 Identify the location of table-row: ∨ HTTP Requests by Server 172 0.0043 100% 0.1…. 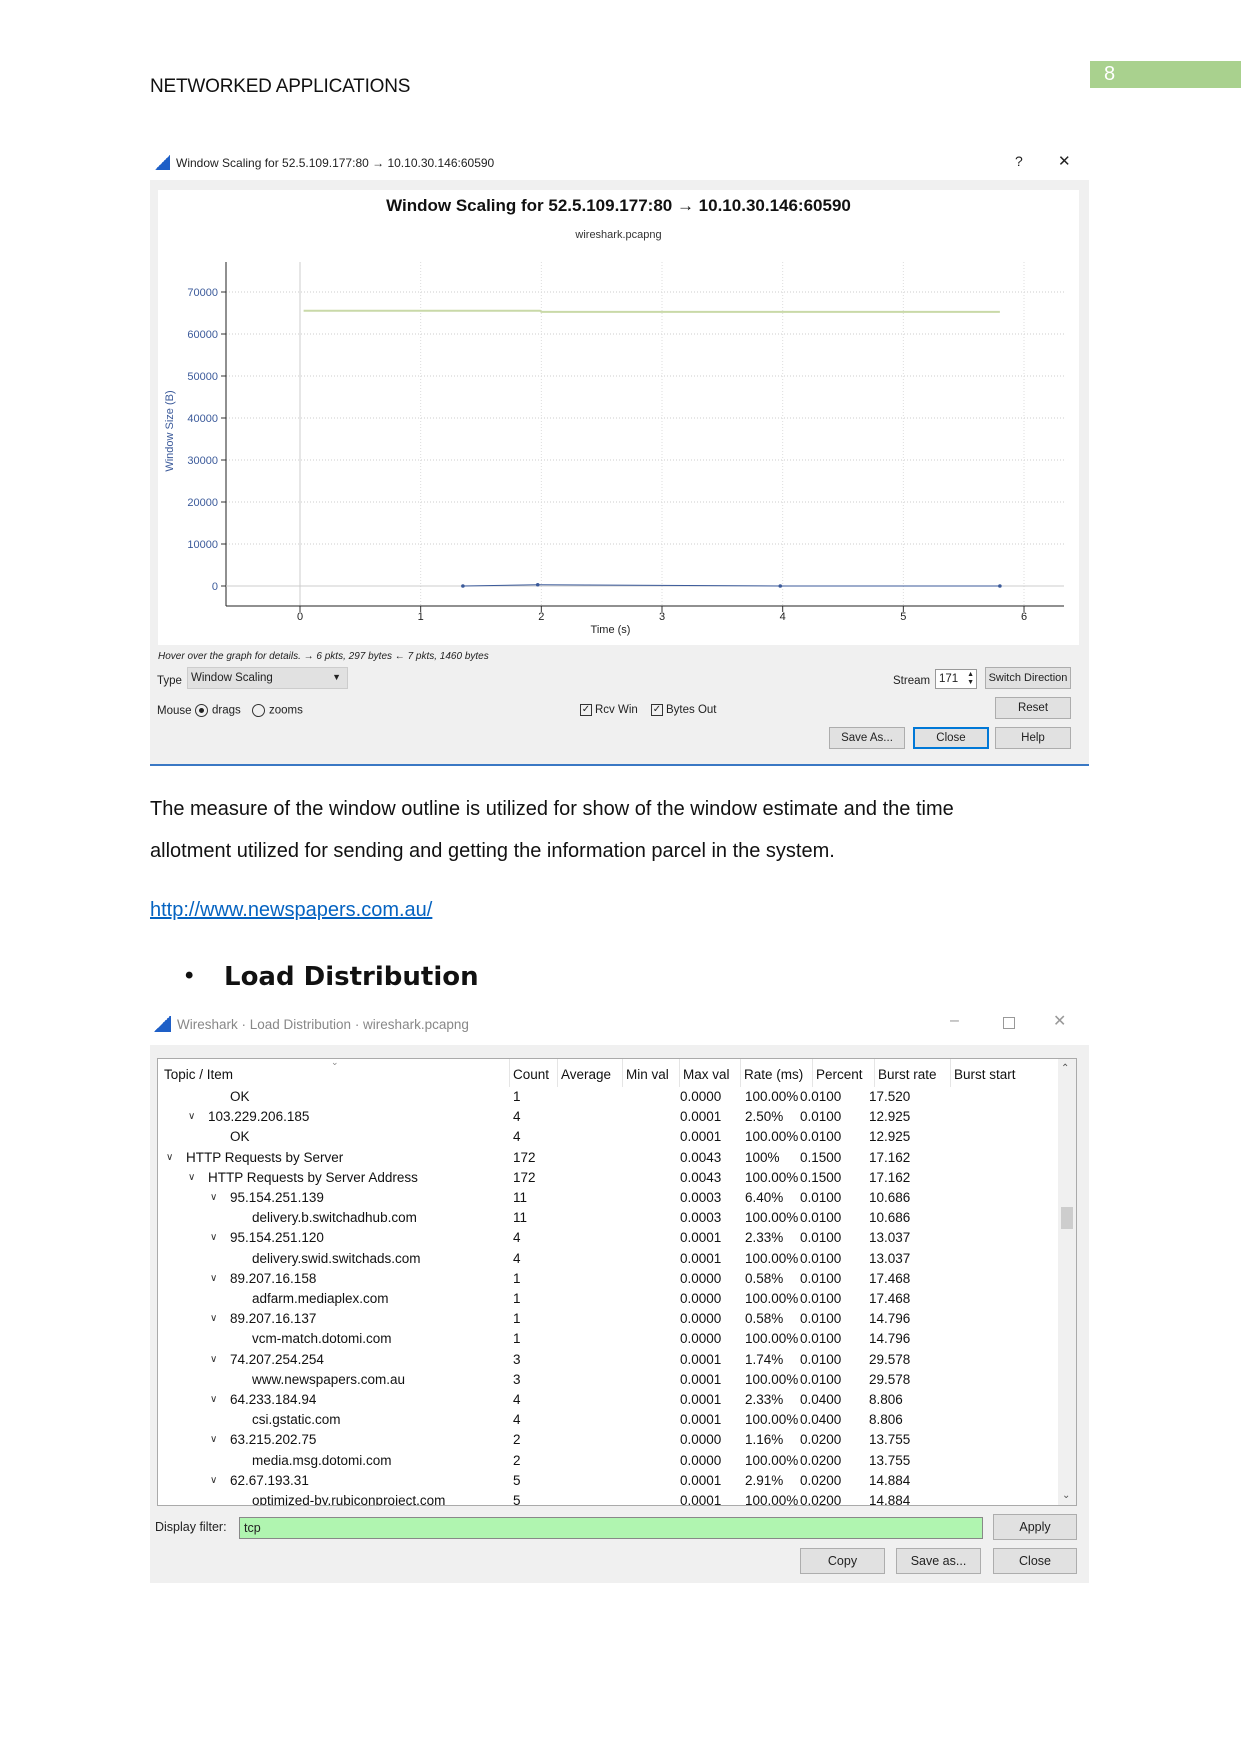
(617, 1160).